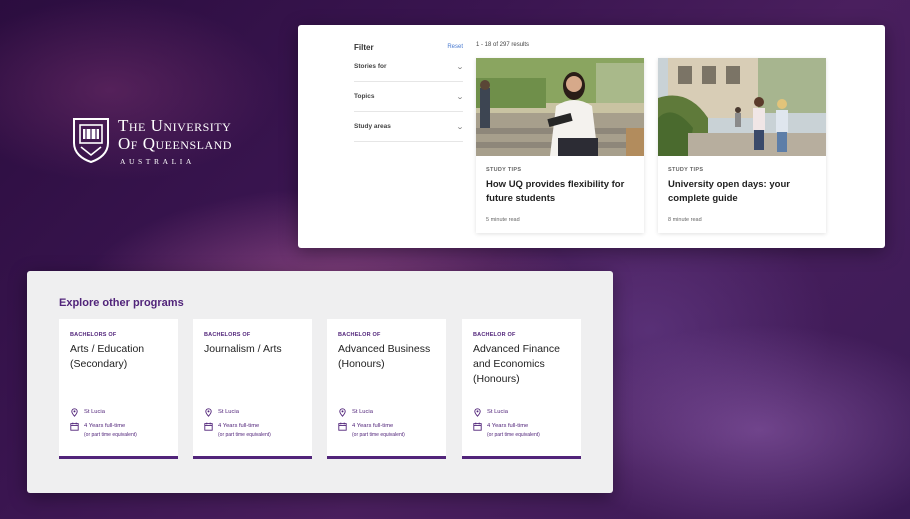 This screenshot has height=519, width=910. Describe the element at coordinates (685, 220) in the screenshot. I see `story-read-time: 8 minute read` at that location.